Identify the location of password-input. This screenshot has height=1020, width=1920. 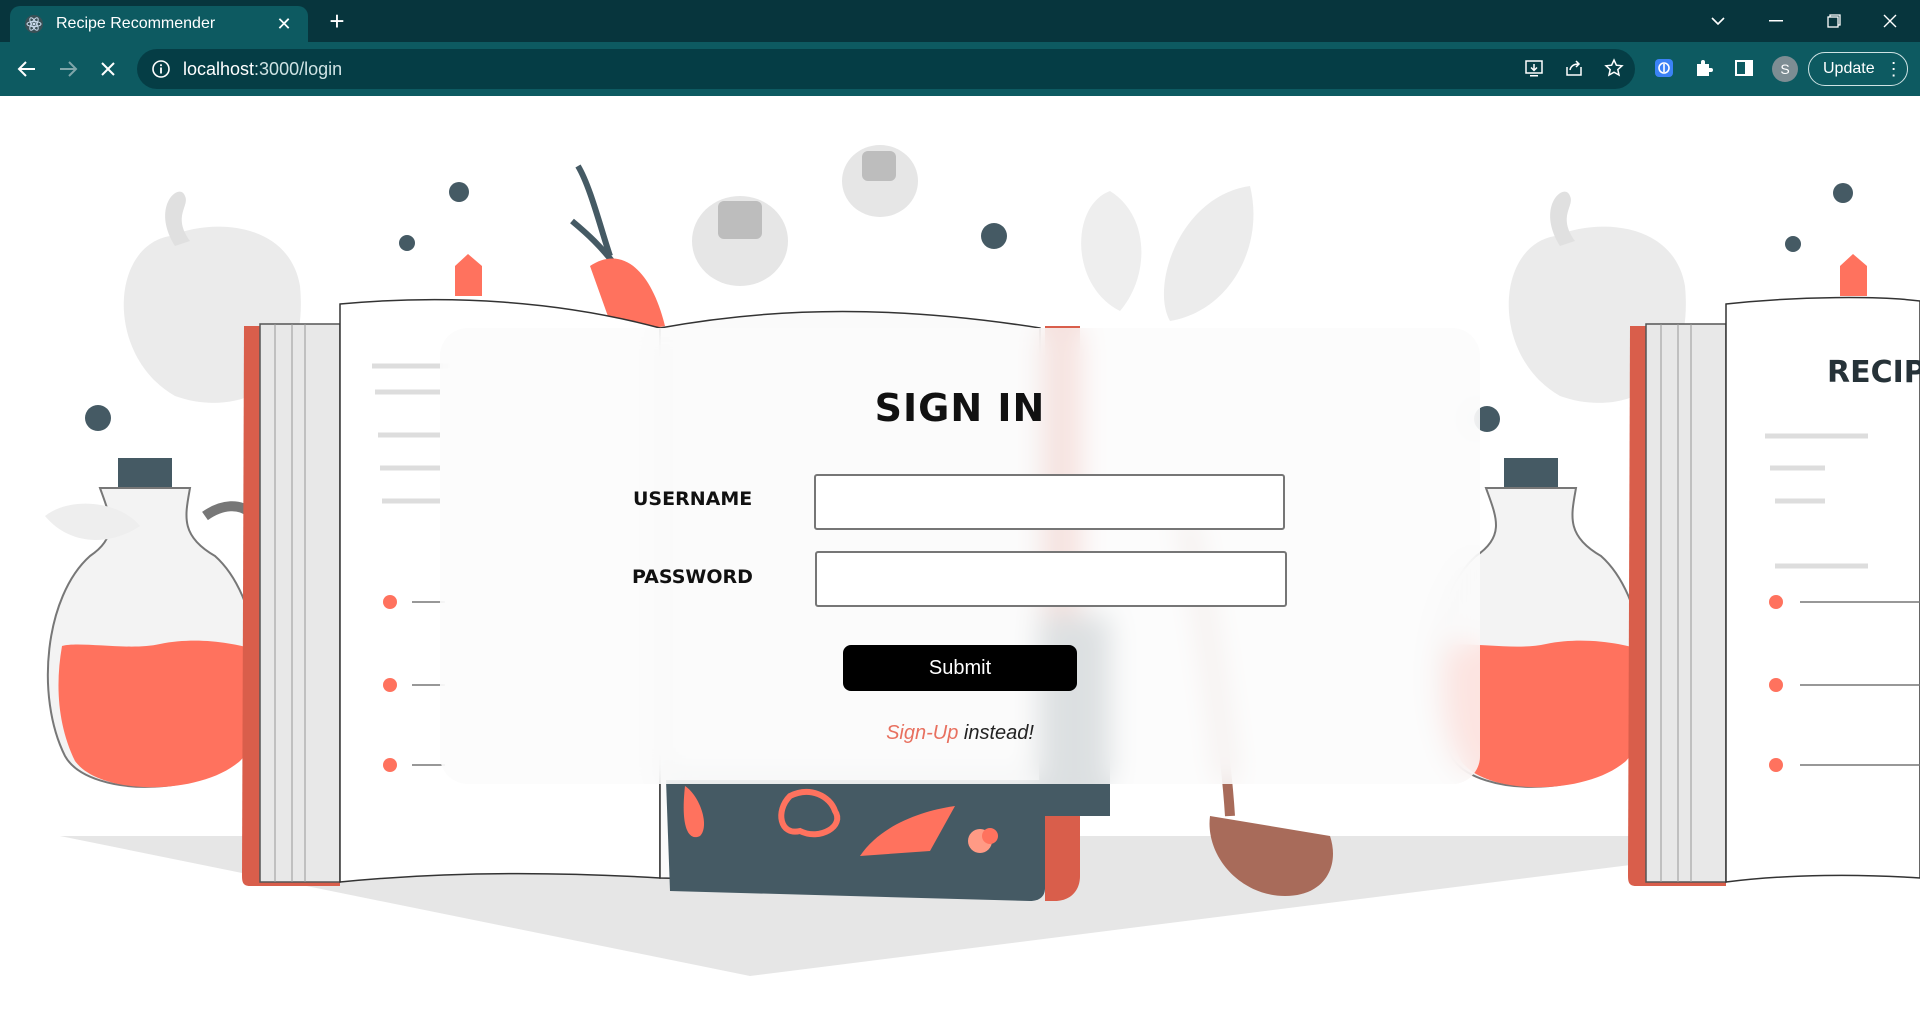
(1051, 579).